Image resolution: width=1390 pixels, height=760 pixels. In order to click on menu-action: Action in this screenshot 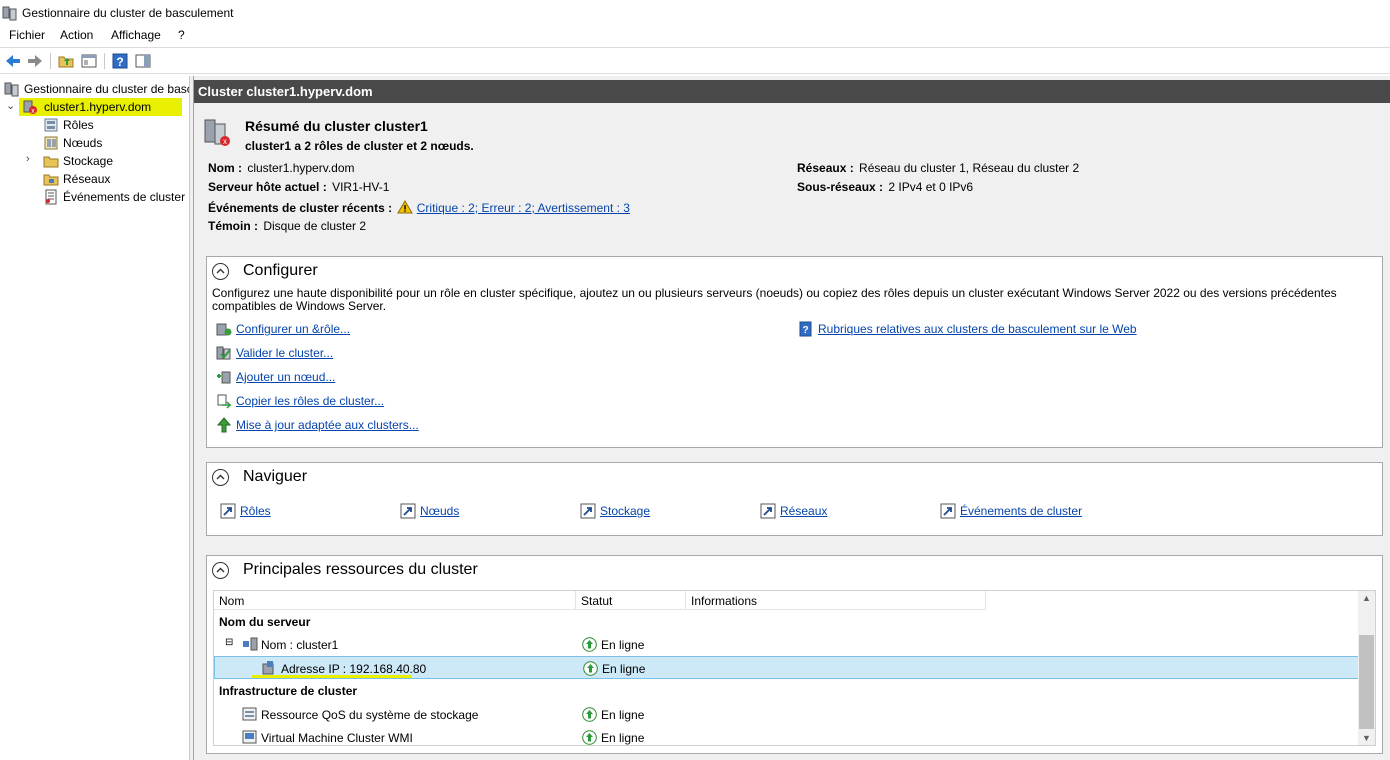, I will do `click(76, 35)`.